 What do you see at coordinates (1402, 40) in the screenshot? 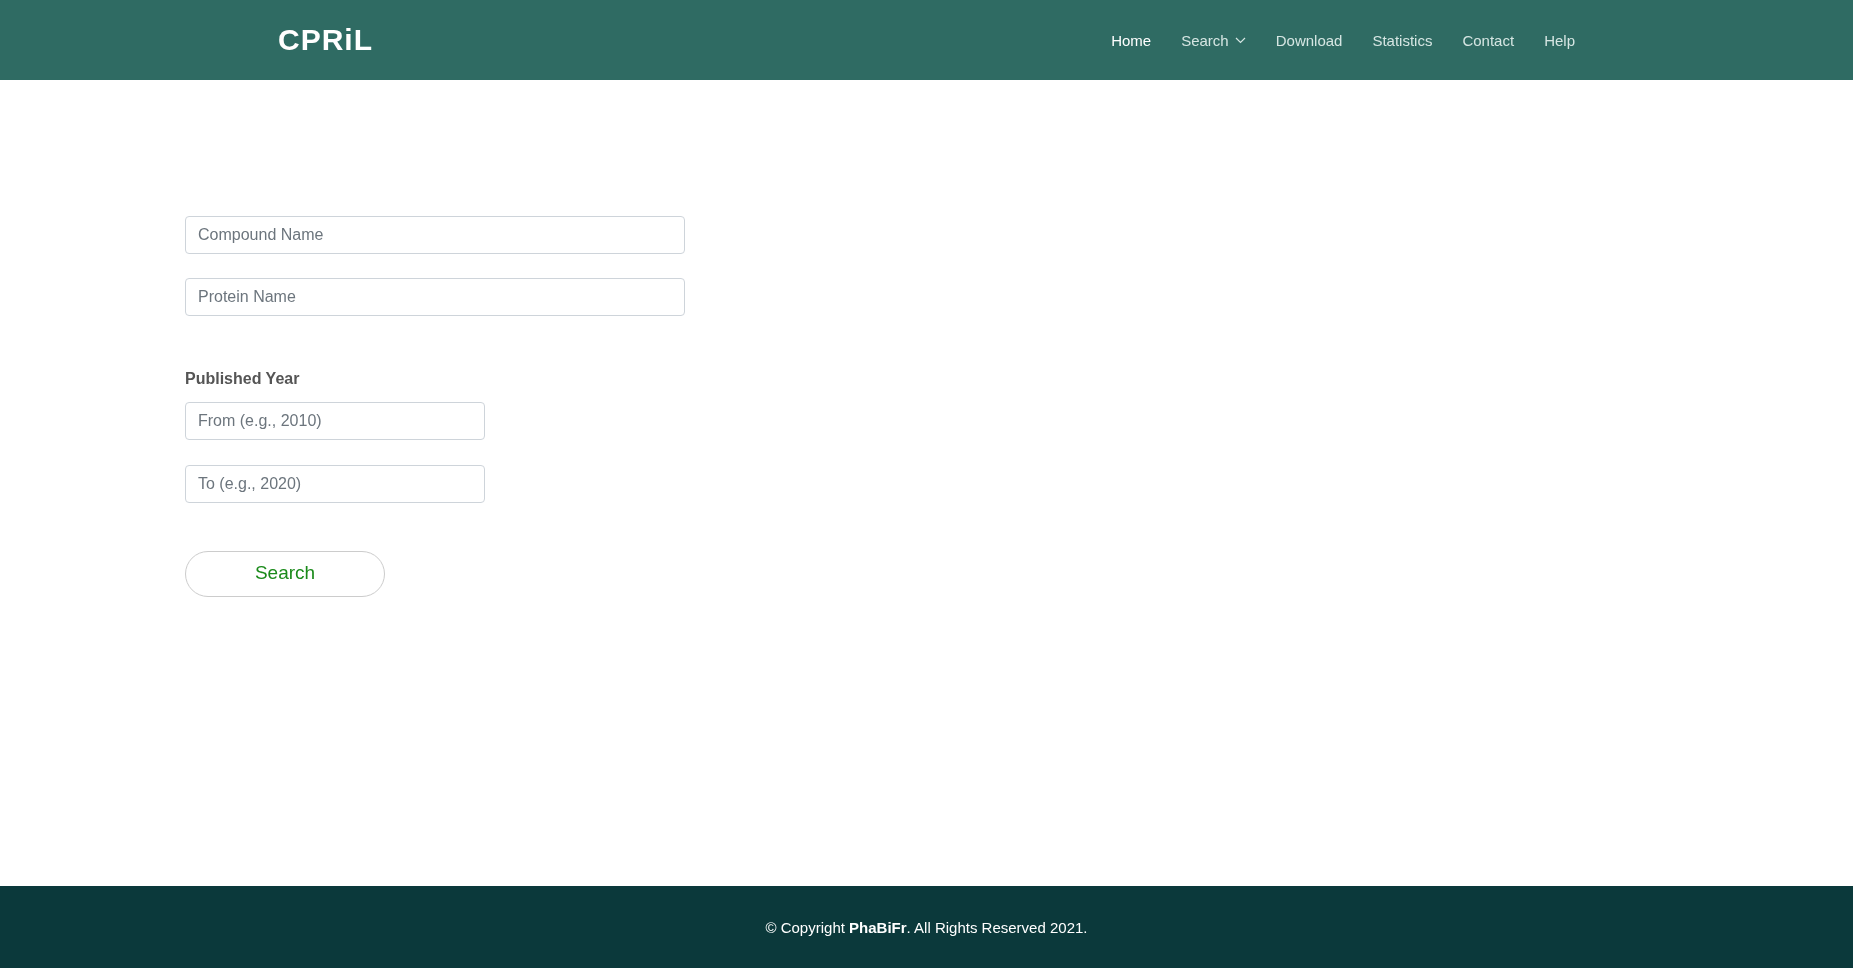
I see `nav-link: Statistics` at bounding box center [1402, 40].